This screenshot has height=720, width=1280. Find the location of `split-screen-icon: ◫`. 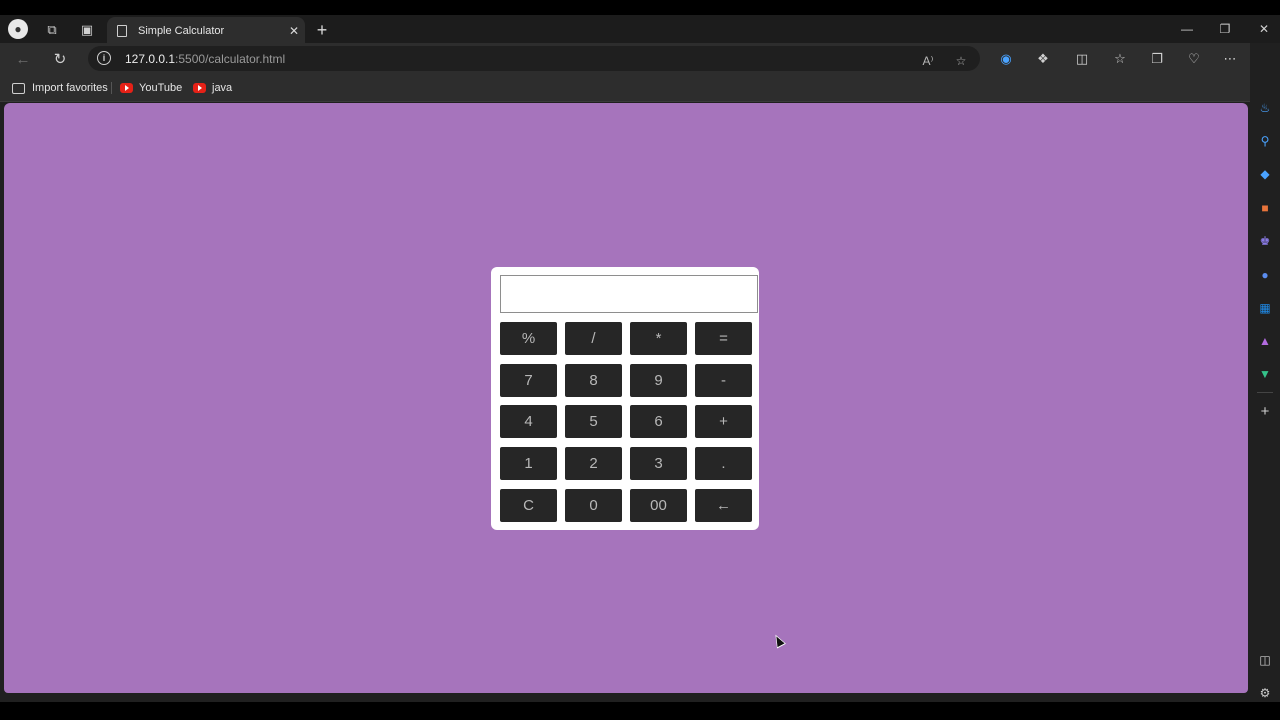

split-screen-icon: ◫ is located at coordinates (1082, 59).